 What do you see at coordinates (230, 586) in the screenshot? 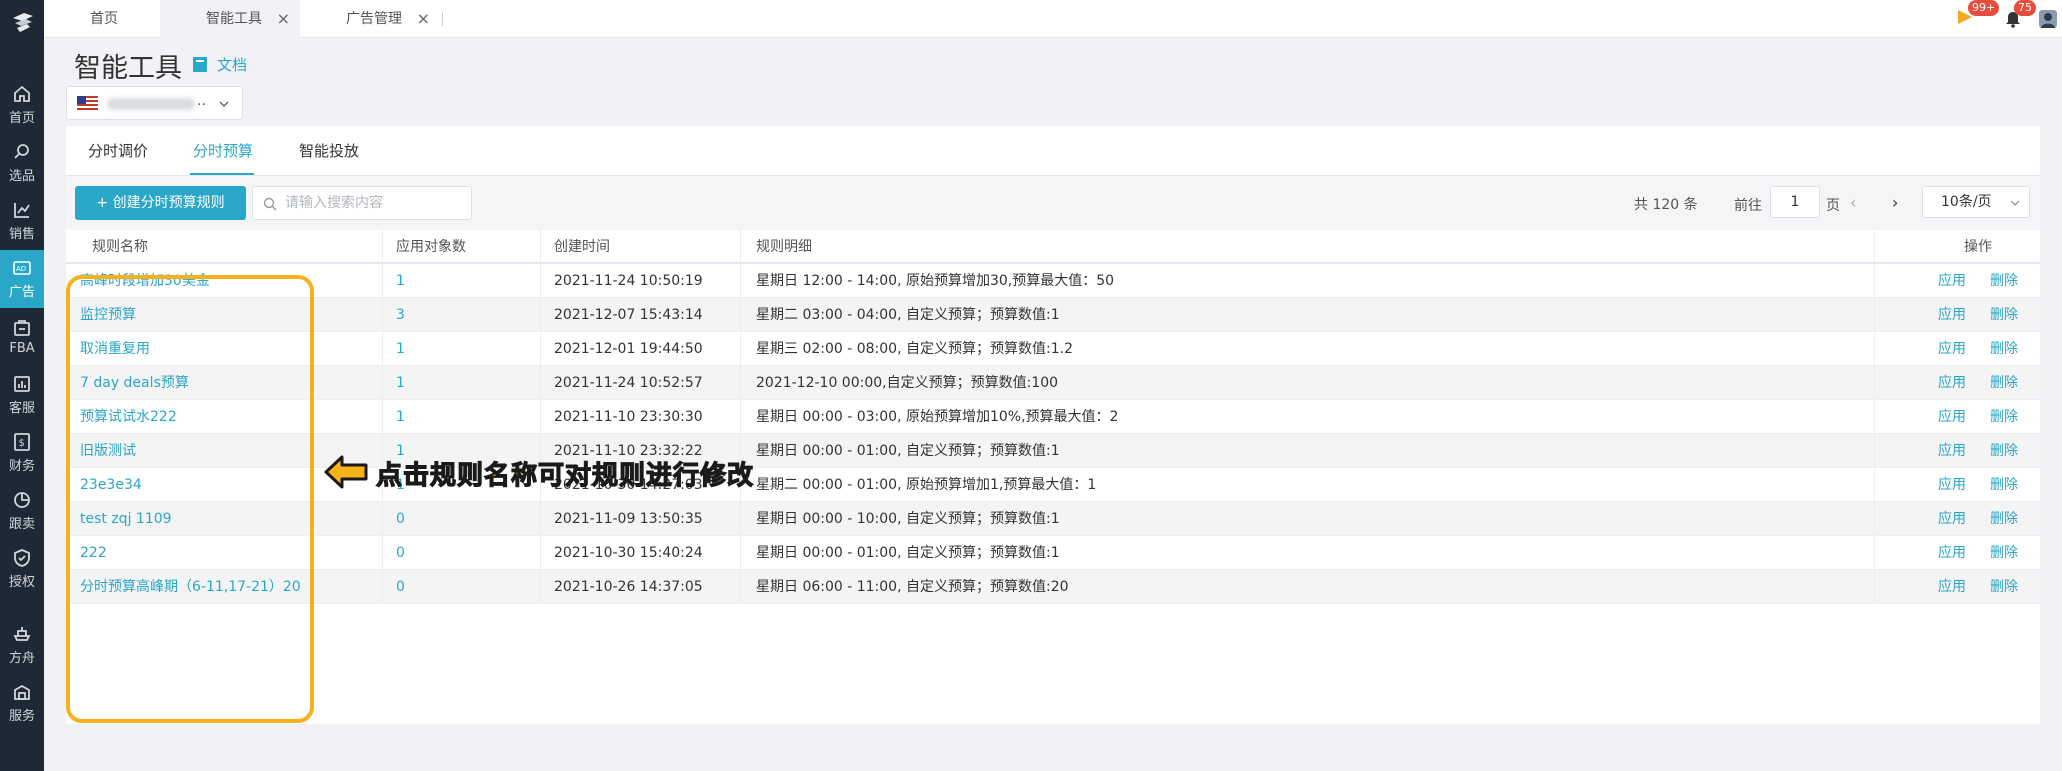
I see `rule-name-link: 分时预算高峰期（6-11,17-21）20` at bounding box center [230, 586].